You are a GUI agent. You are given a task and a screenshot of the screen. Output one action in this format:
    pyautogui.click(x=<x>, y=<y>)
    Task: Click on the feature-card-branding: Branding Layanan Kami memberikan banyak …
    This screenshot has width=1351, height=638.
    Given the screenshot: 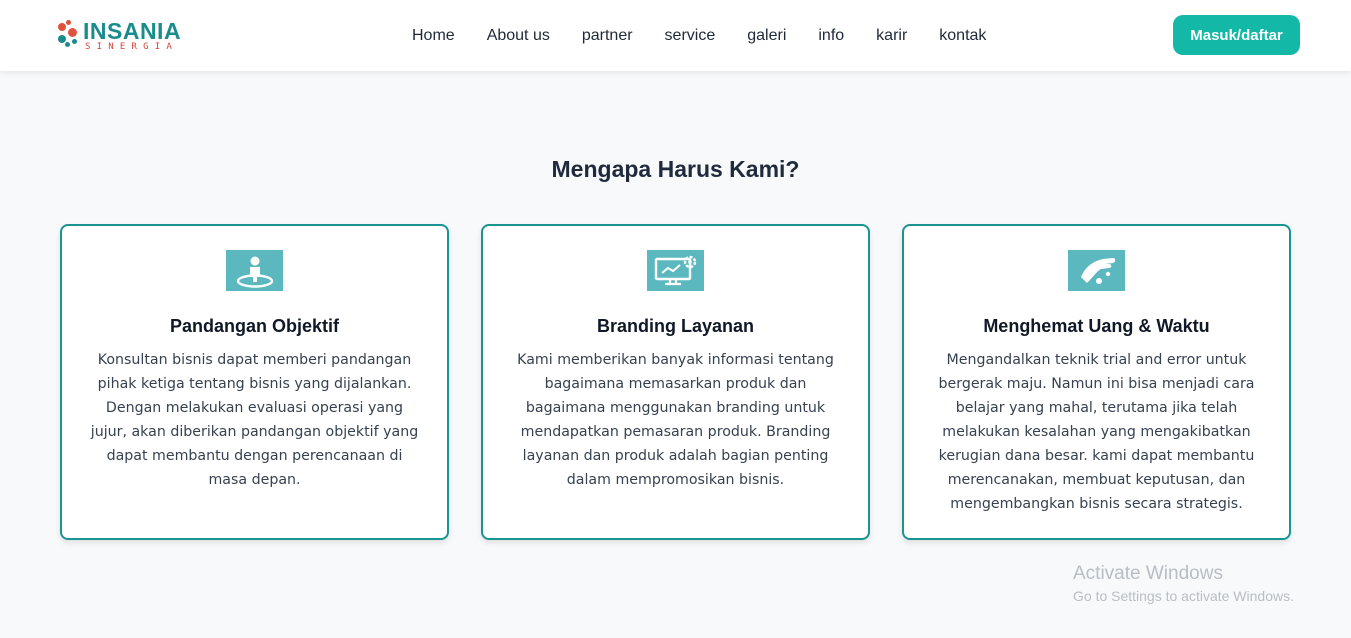 What is the action you would take?
    pyautogui.click(x=675, y=382)
    